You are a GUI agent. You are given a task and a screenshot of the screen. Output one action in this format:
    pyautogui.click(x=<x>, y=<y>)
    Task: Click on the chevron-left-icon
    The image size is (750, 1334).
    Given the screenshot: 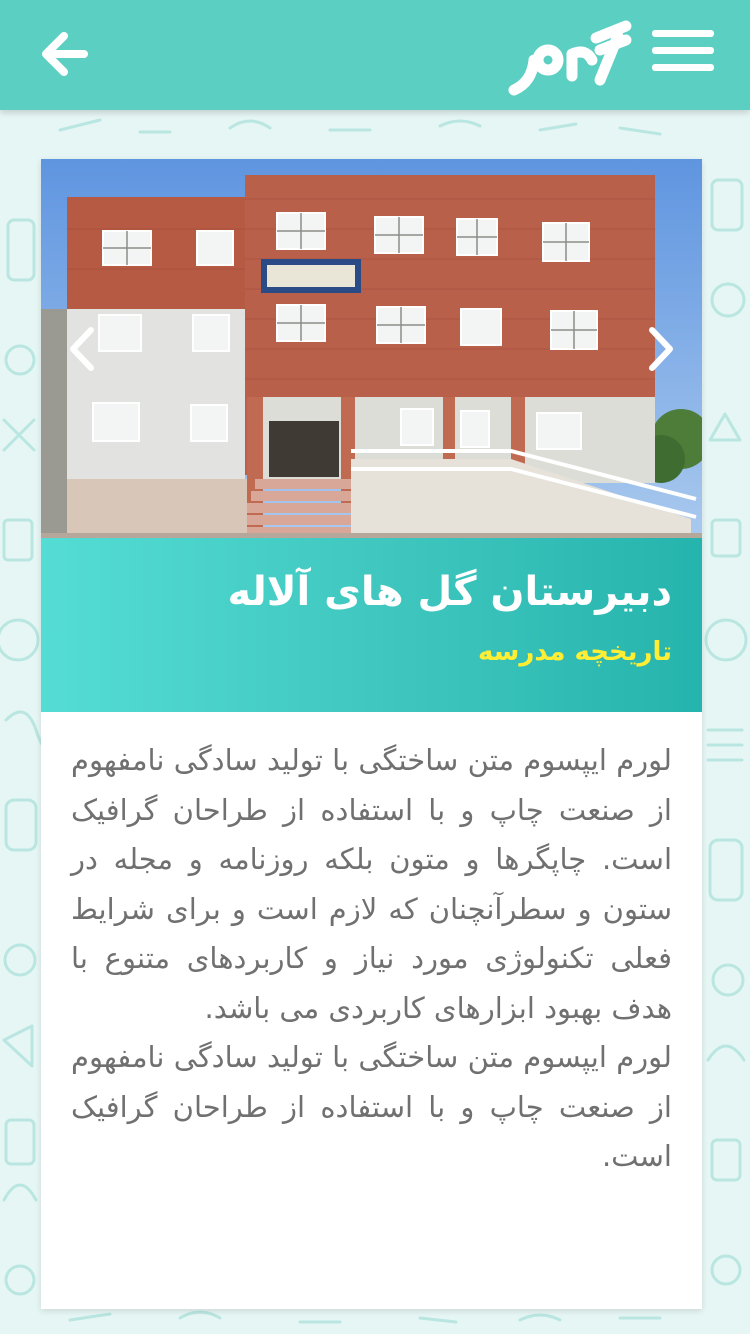 What is the action you would take?
    pyautogui.click(x=82, y=349)
    